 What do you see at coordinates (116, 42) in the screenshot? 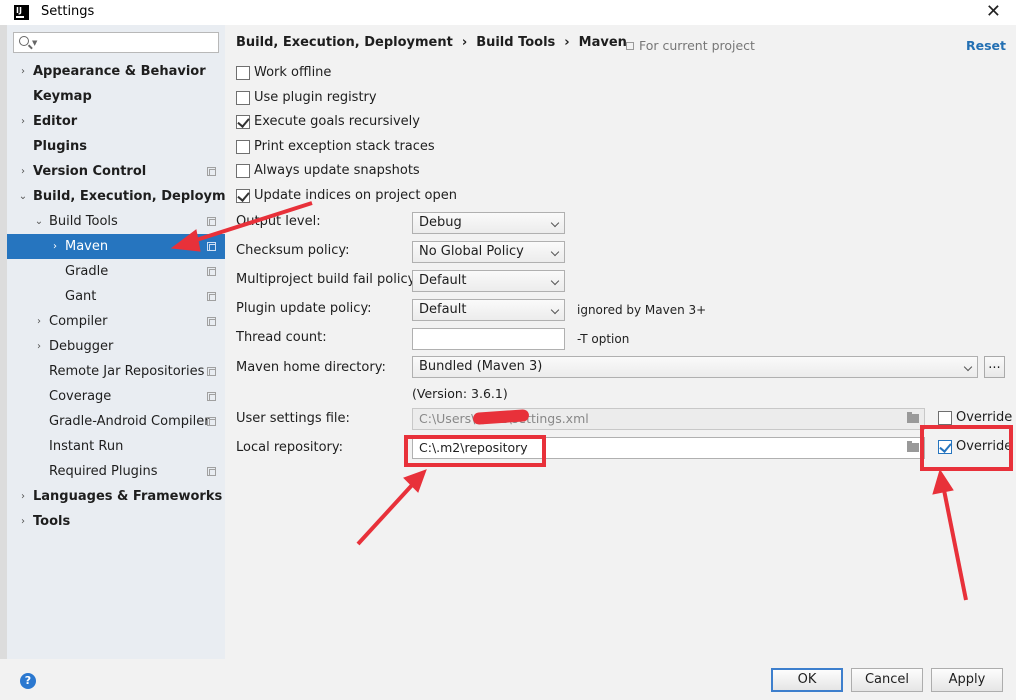
I see `settings-search-input: ▼` at bounding box center [116, 42].